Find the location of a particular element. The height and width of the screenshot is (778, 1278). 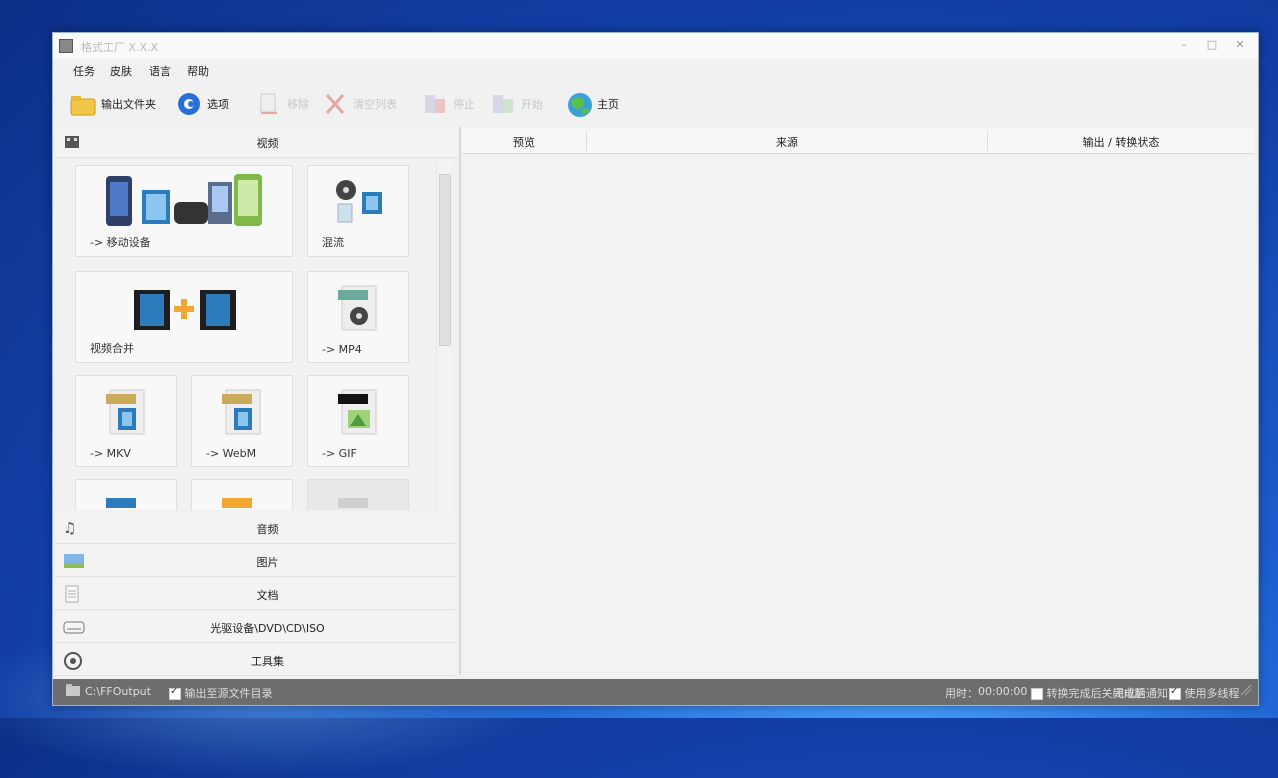

output-folder-button: 输出文件夹 is located at coordinates (112, 104).